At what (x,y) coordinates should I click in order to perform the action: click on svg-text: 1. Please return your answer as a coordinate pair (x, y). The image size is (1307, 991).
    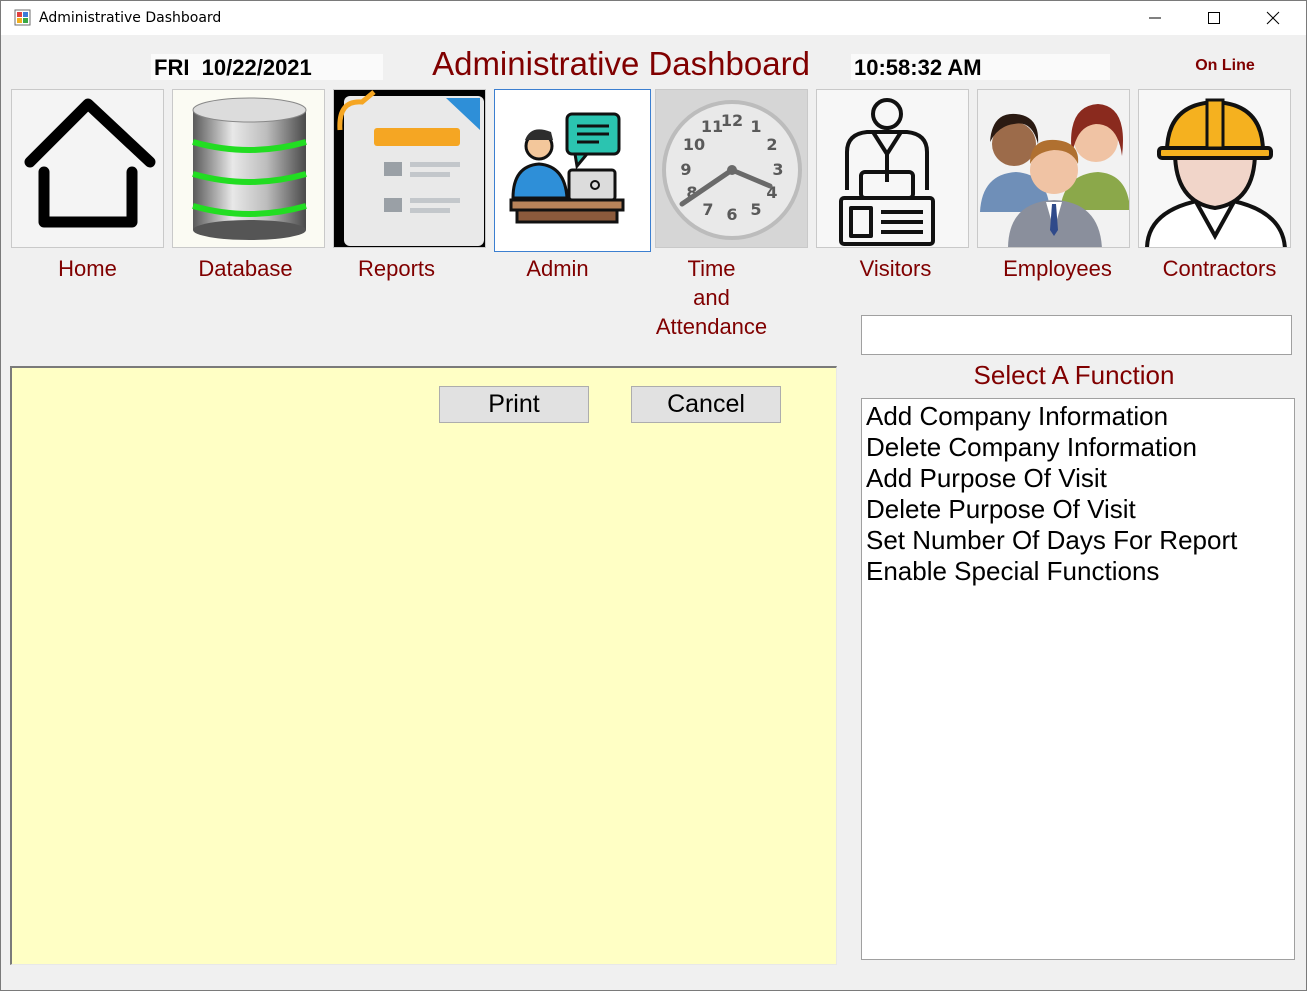
    Looking at the image, I should click on (755, 126).